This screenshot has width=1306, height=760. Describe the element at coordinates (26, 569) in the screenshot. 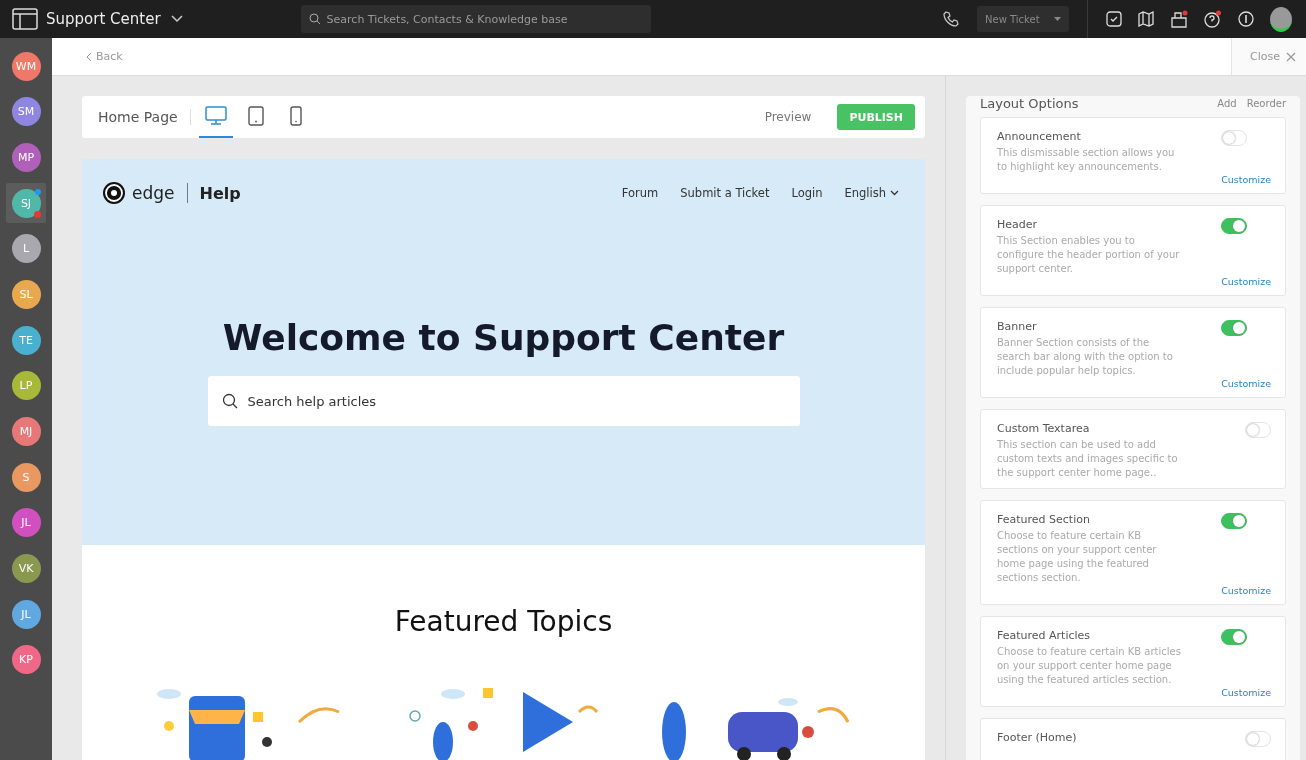

I see `agent-avatar: VK` at that location.